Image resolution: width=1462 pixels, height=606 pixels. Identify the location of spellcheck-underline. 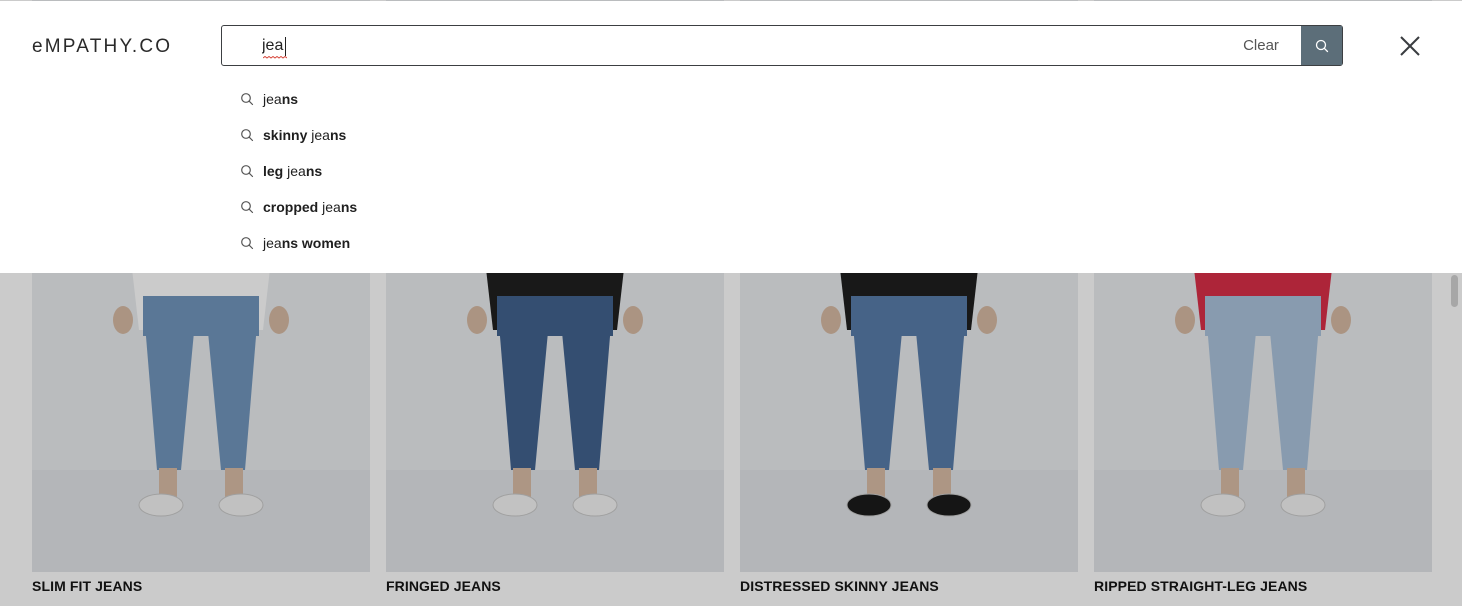
(275, 57).